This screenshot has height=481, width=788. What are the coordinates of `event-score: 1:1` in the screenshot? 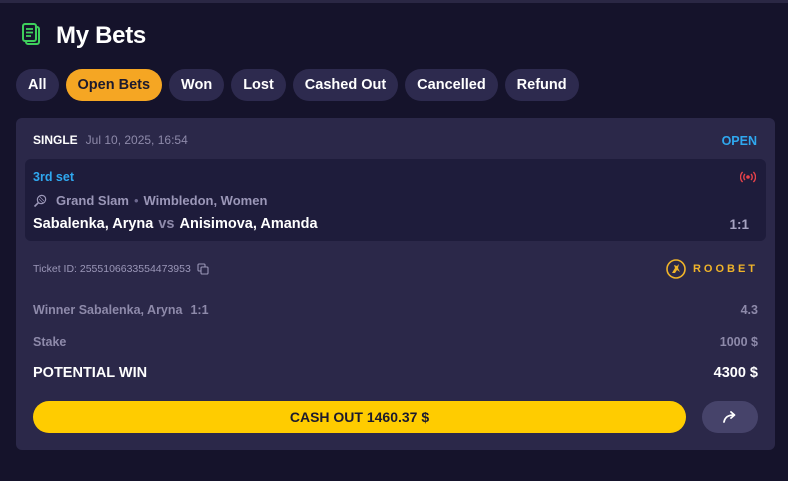 It's located at (739, 224).